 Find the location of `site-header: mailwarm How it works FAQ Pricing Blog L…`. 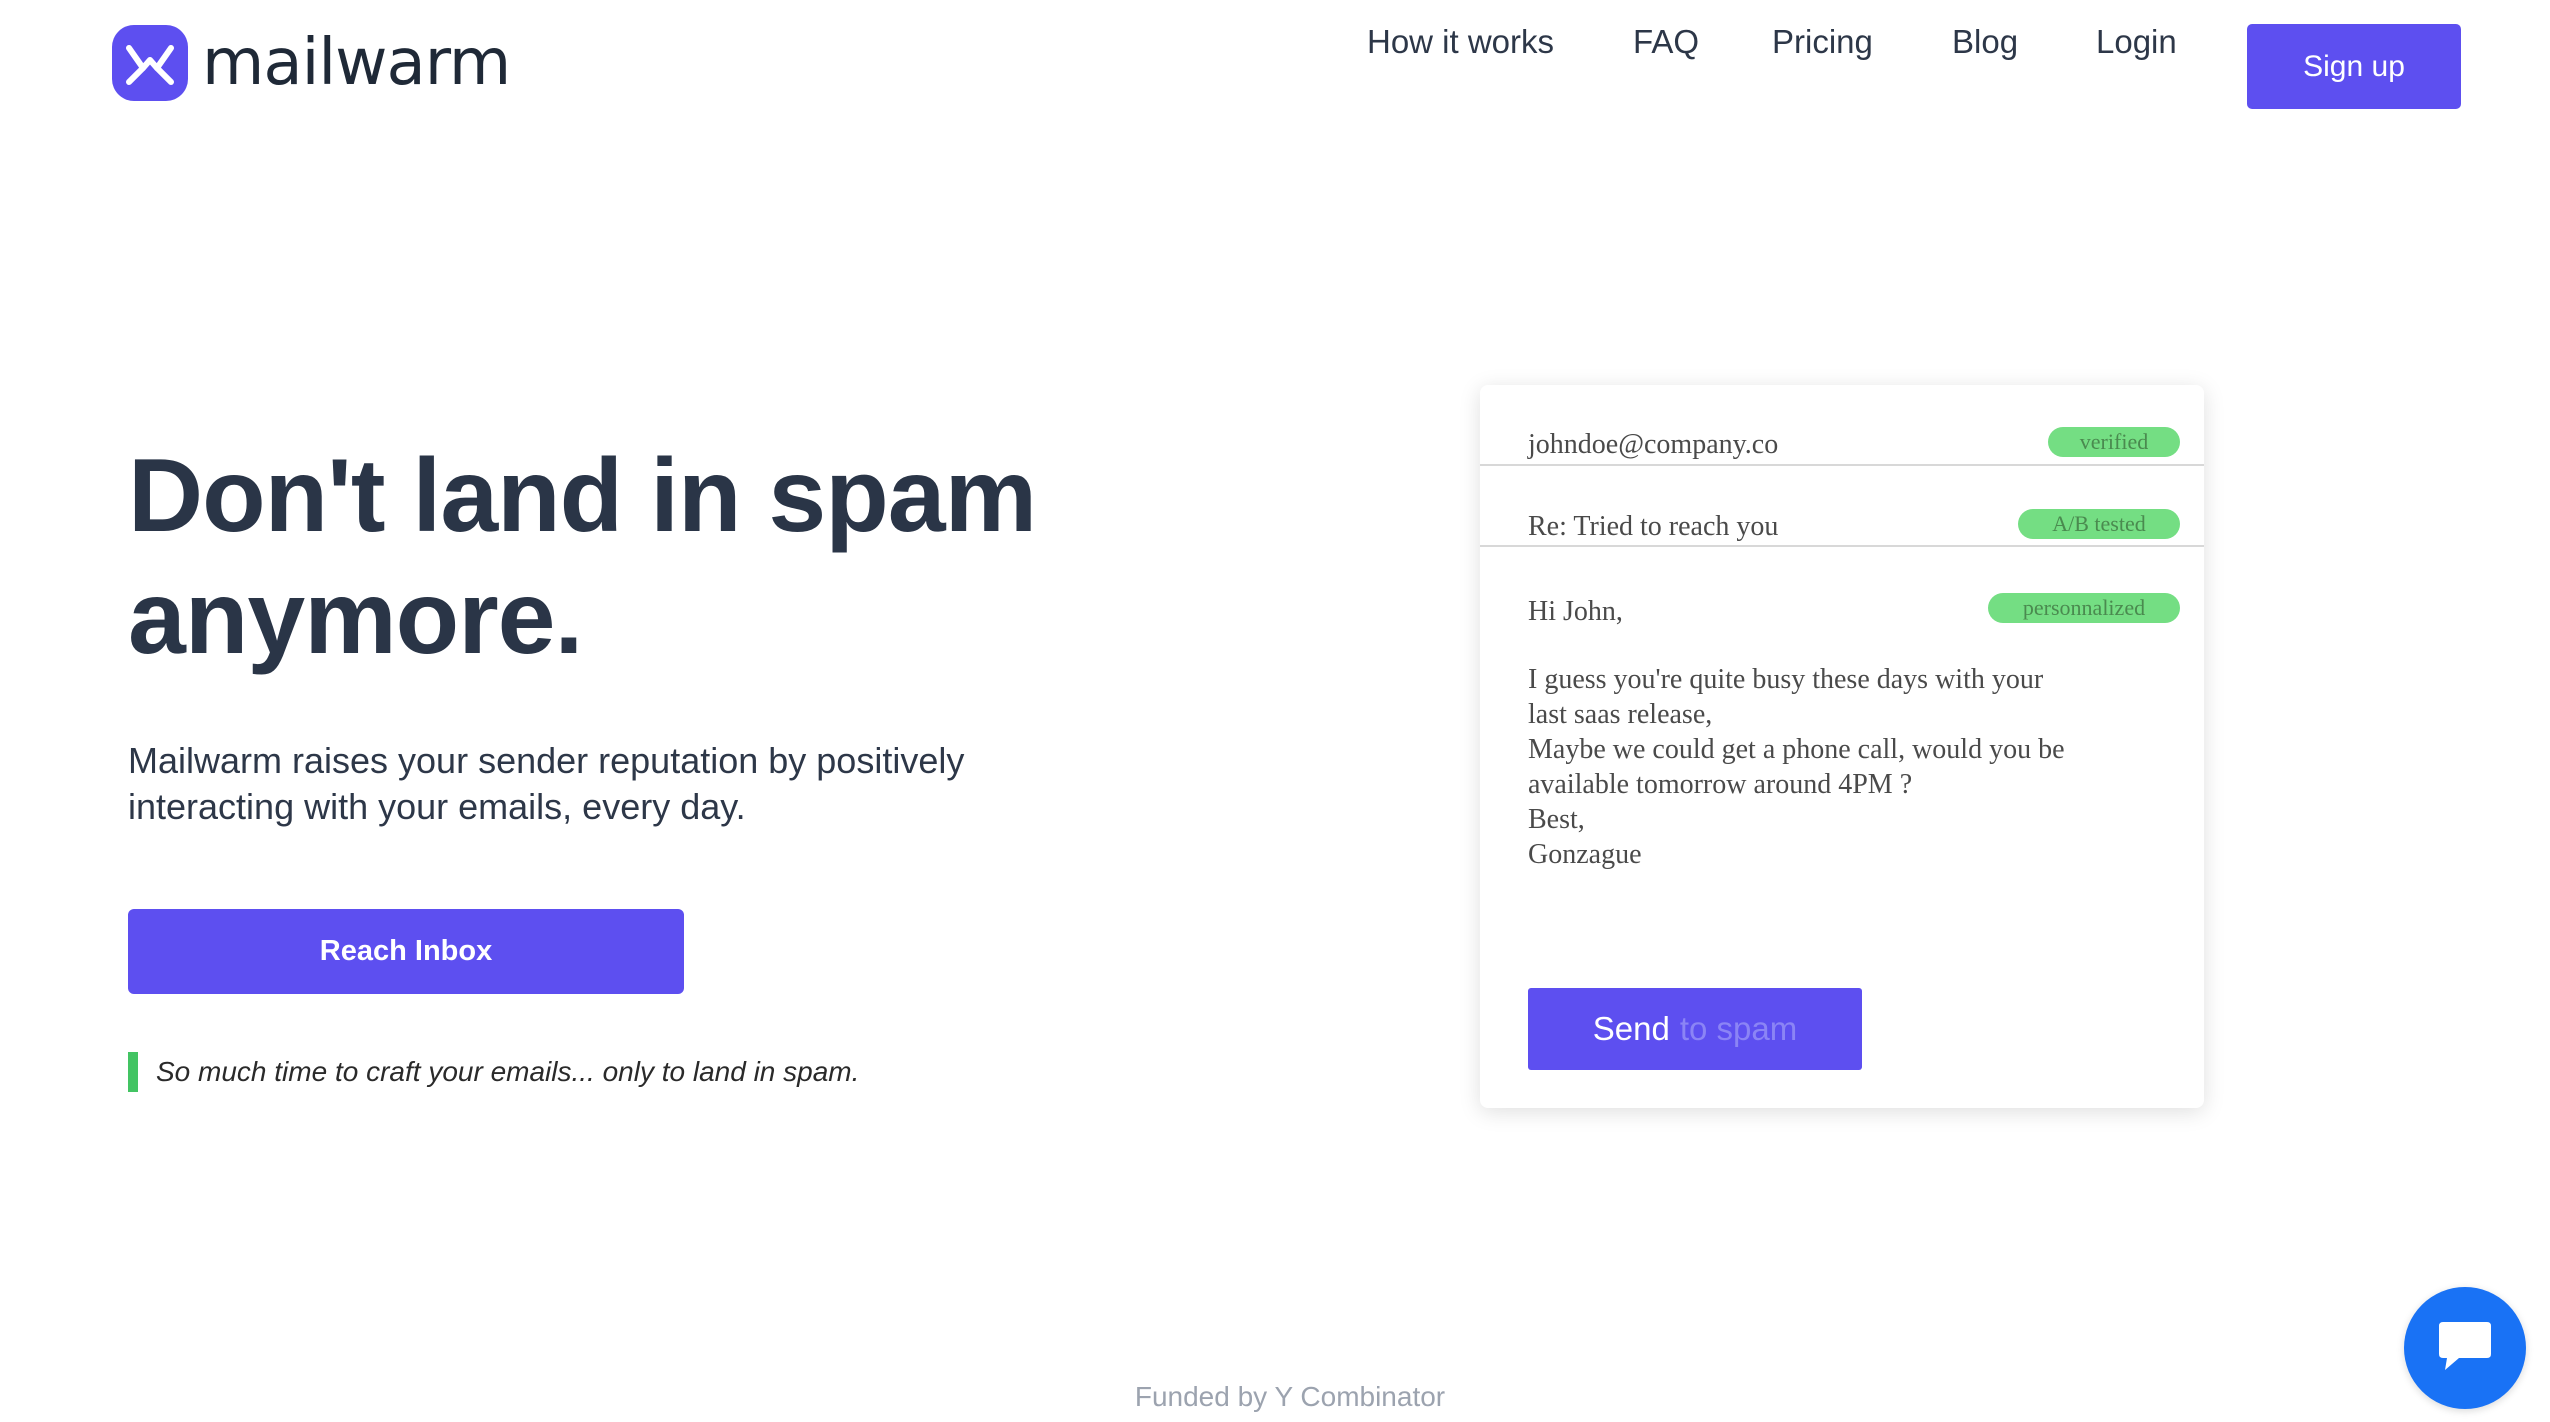

site-header: mailwarm How it works FAQ Pricing Blog L… is located at coordinates (1275, 67).